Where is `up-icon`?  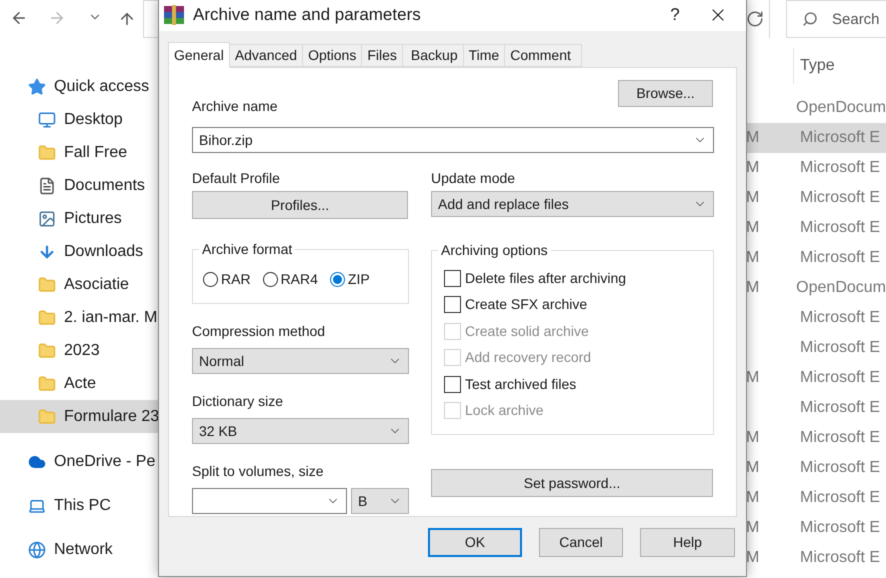 up-icon is located at coordinates (127, 19).